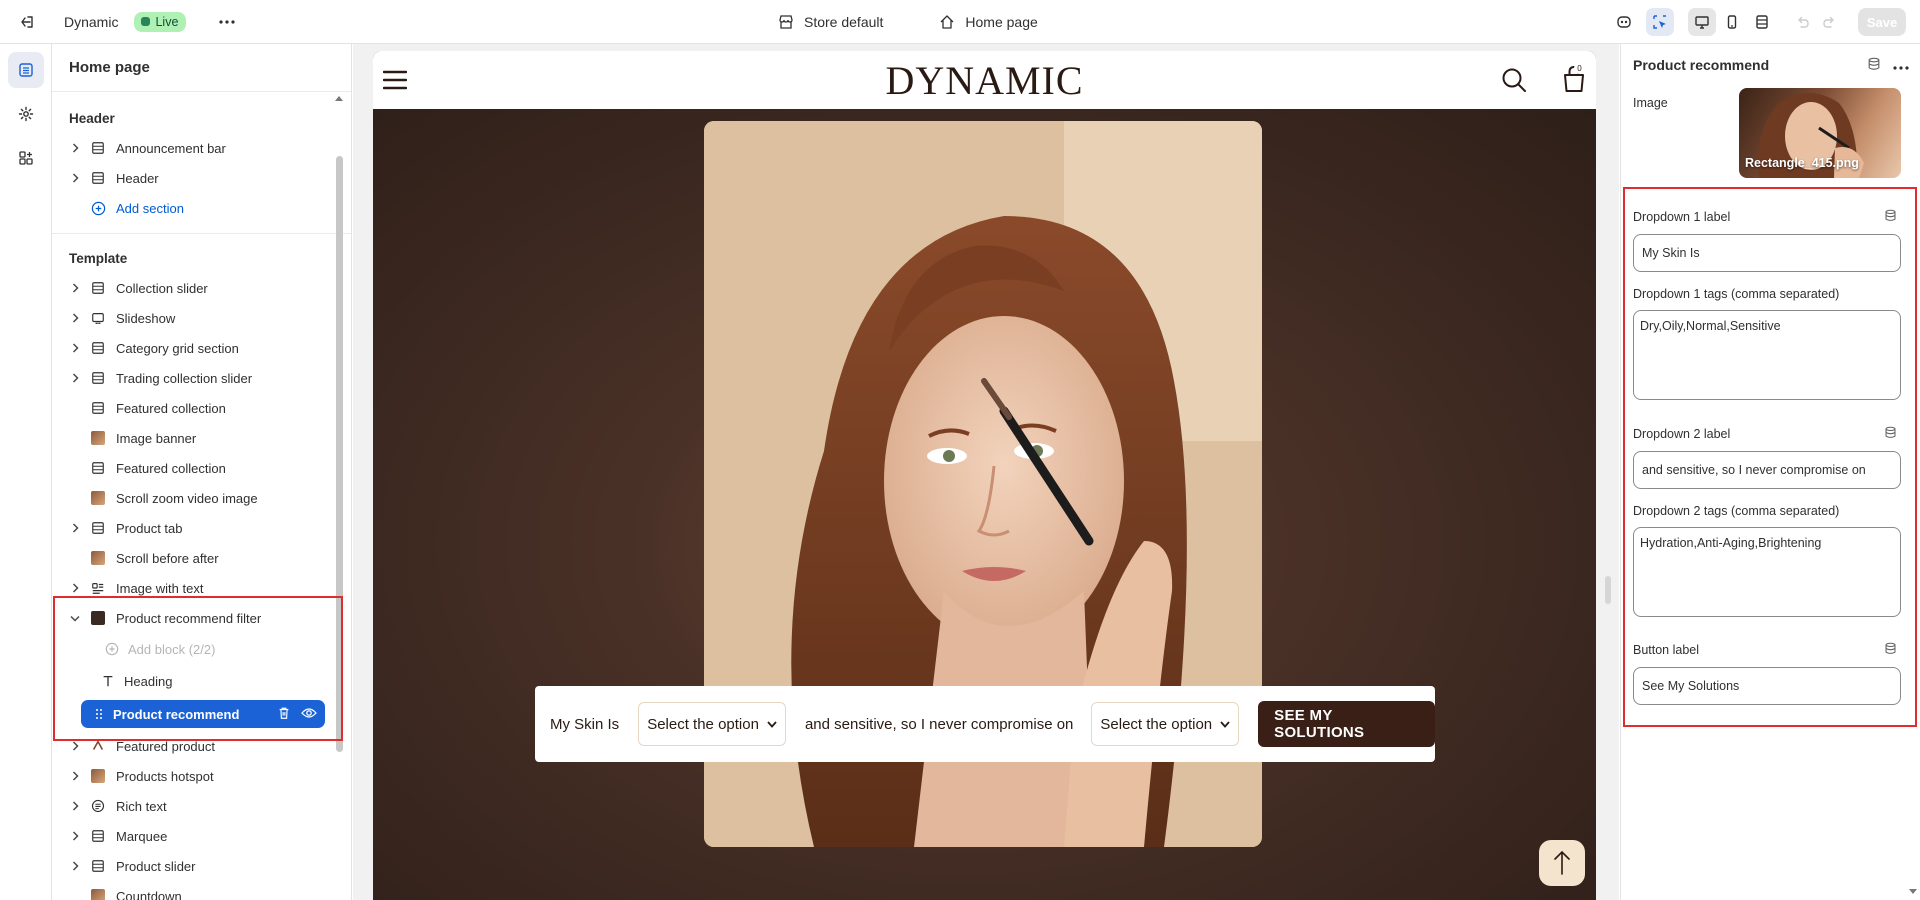  Describe the element at coordinates (98, 258) in the screenshot. I see `template-group-title: Template` at that location.